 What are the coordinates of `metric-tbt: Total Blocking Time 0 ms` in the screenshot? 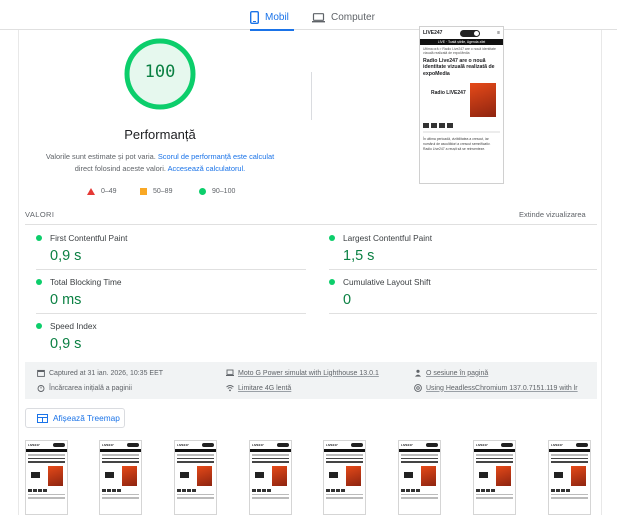 It's located at (171, 296).